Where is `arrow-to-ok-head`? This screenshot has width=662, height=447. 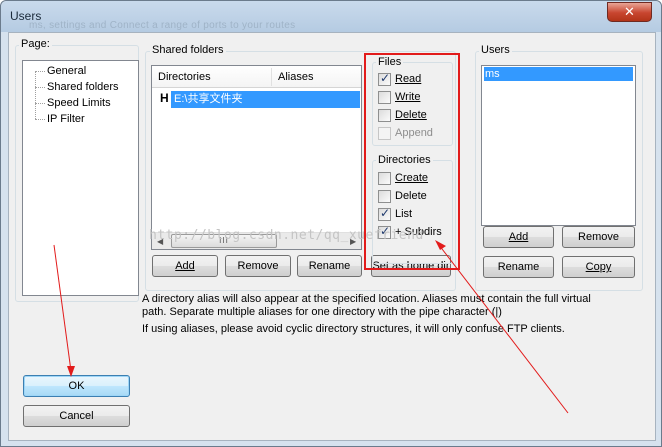 arrow-to-ok-head is located at coordinates (71, 371).